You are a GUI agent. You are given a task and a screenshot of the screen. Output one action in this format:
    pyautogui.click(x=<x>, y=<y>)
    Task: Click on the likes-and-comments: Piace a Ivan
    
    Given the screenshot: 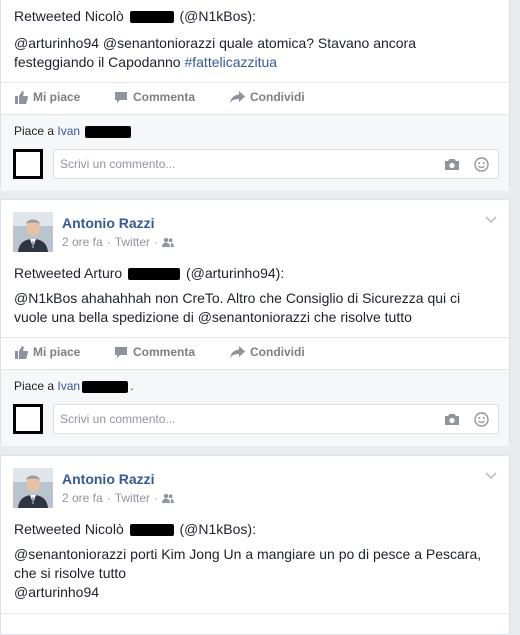 What is the action you would take?
    pyautogui.click(x=255, y=152)
    